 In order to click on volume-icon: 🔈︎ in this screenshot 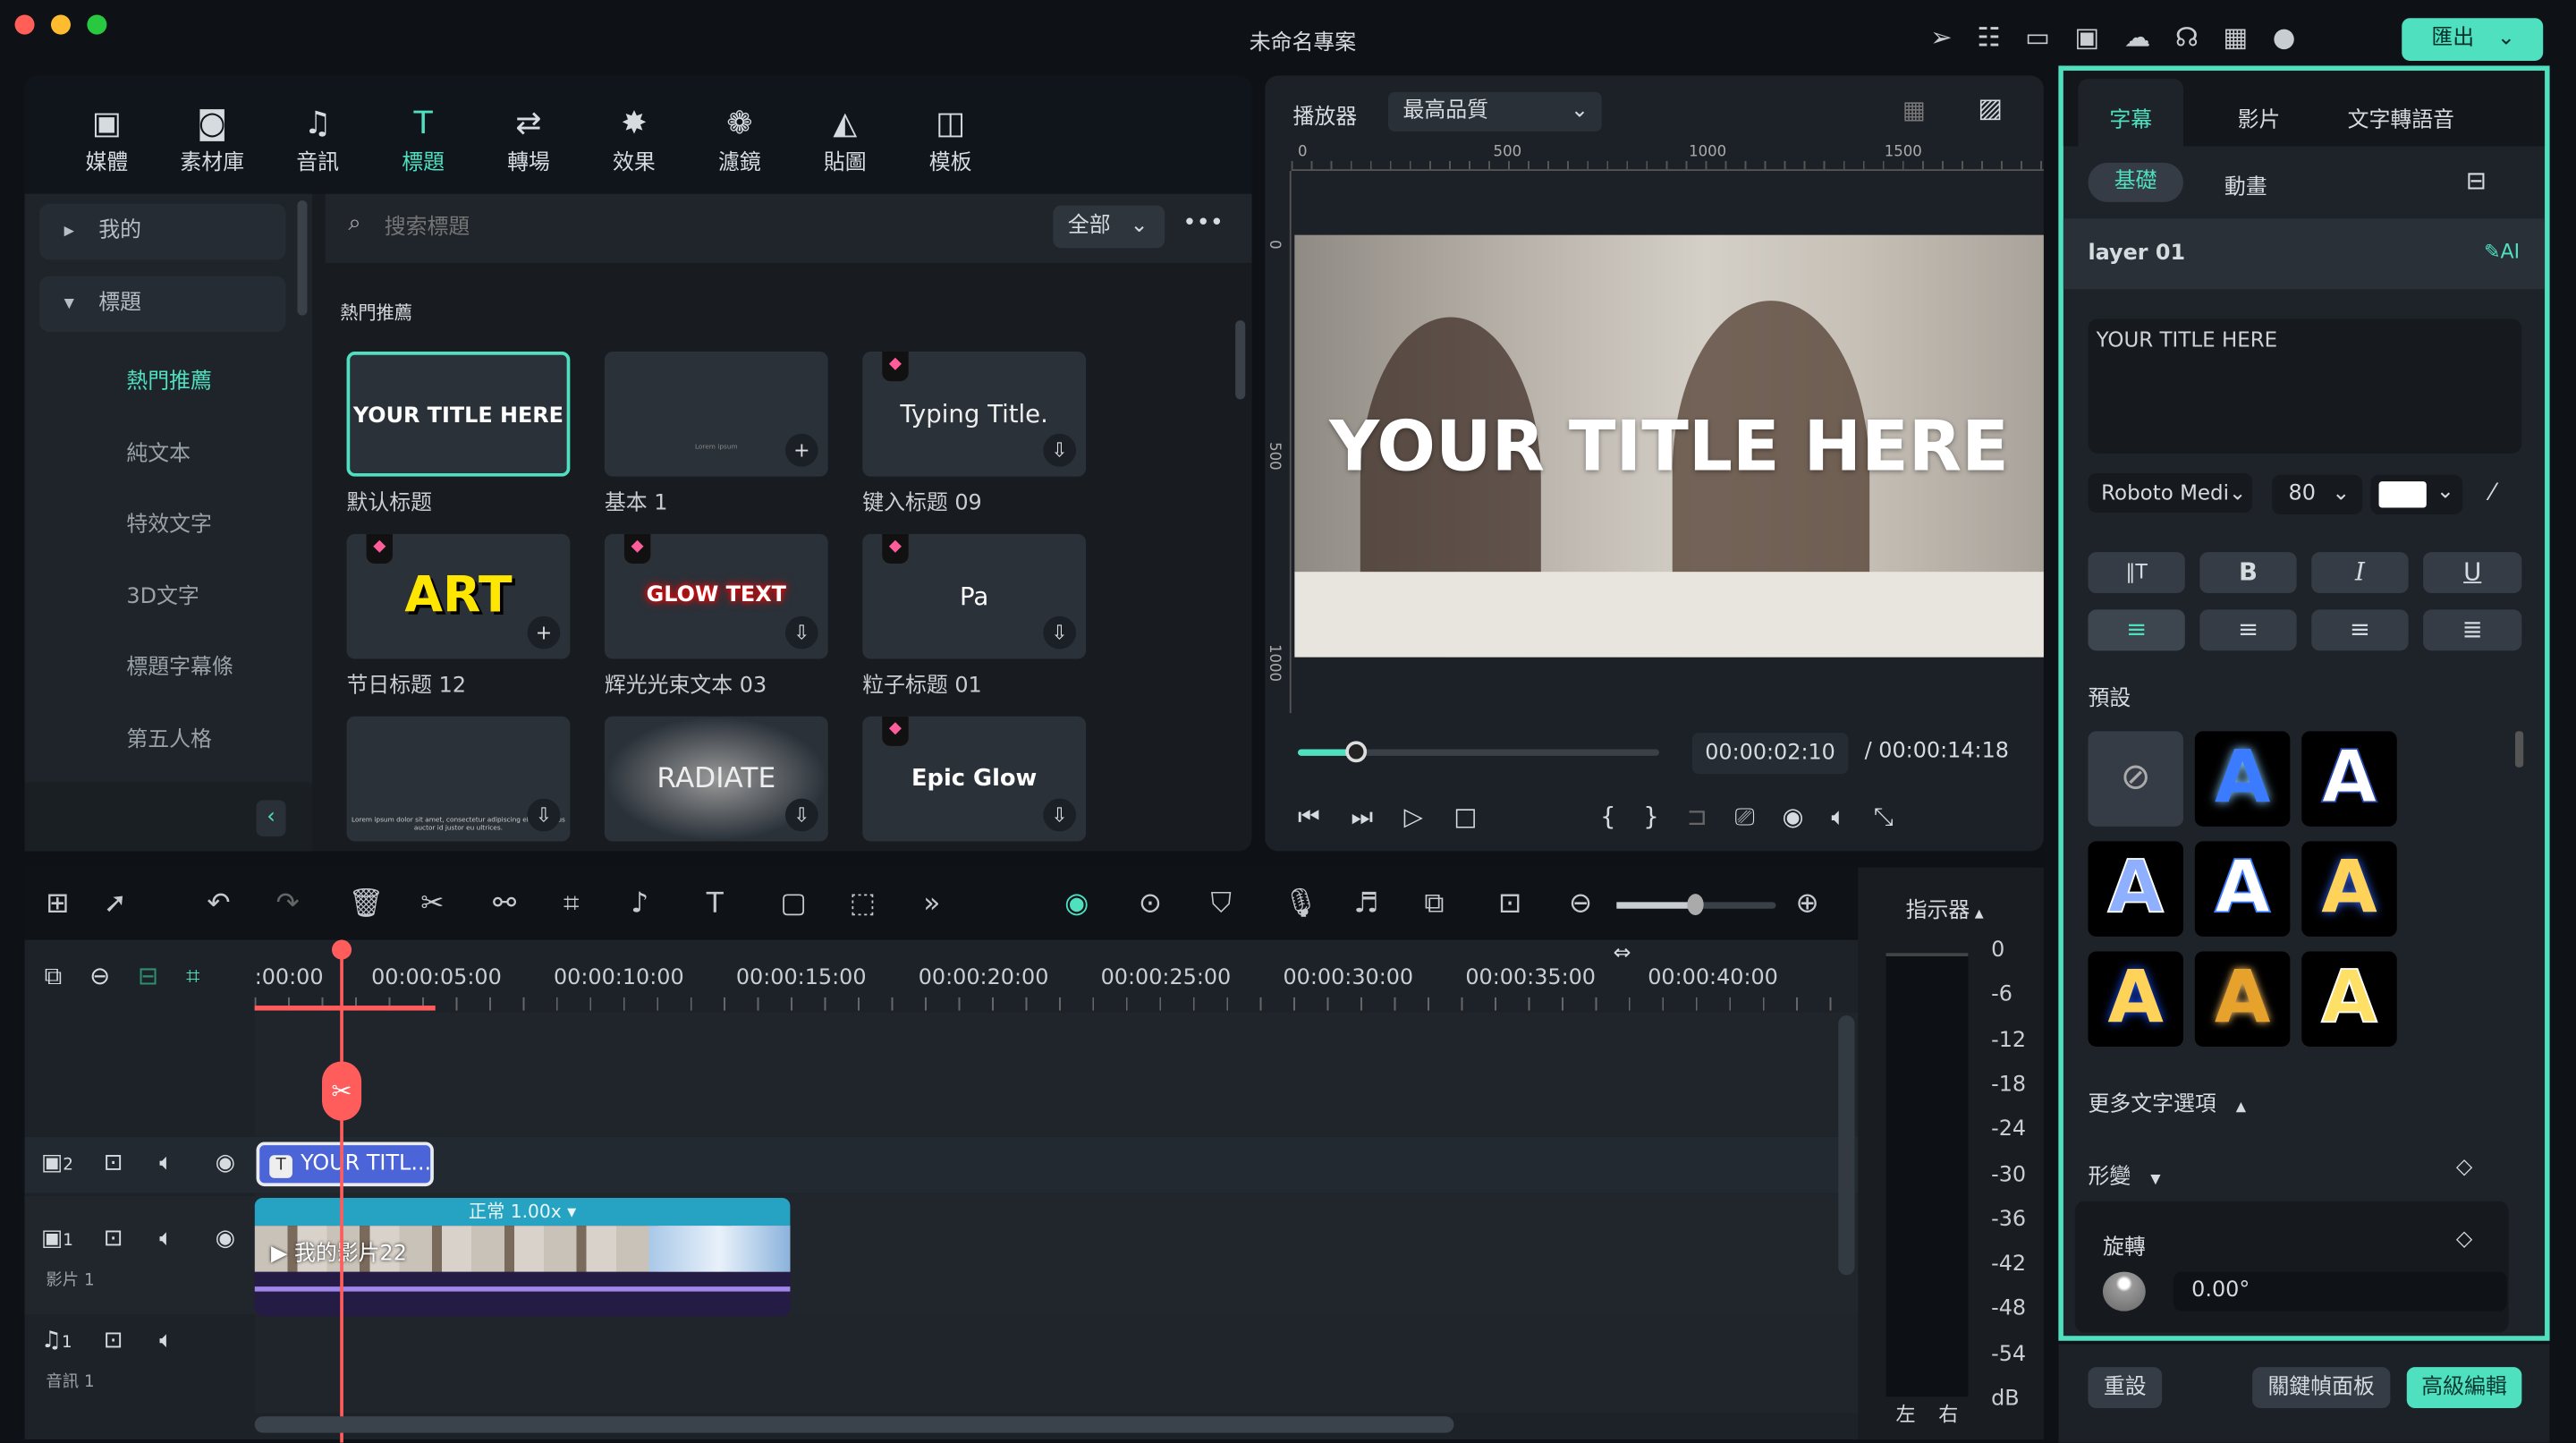, I will do `click(1838, 817)`.